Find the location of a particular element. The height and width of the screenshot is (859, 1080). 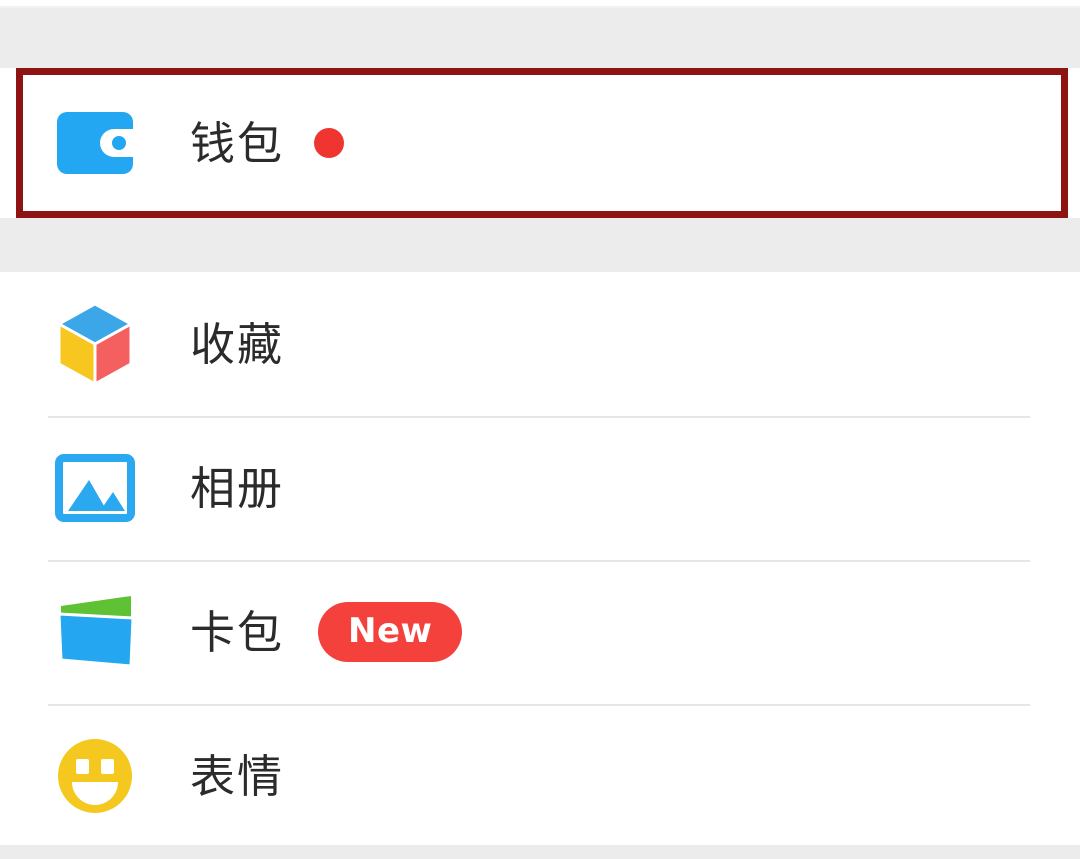

new-badge: New is located at coordinates (390, 632).